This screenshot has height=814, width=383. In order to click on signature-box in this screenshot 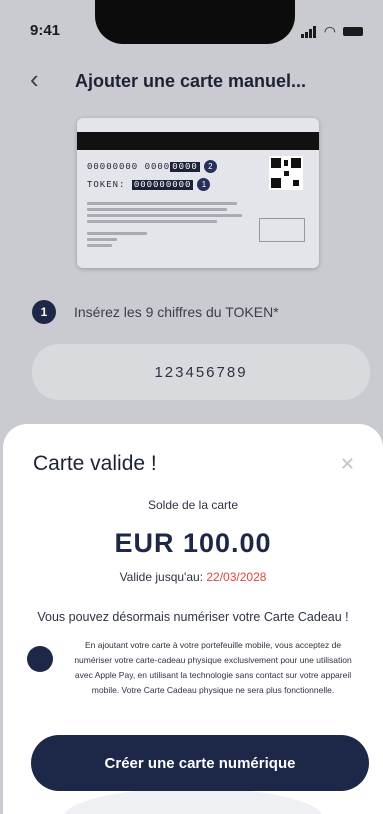, I will do `click(282, 230)`.